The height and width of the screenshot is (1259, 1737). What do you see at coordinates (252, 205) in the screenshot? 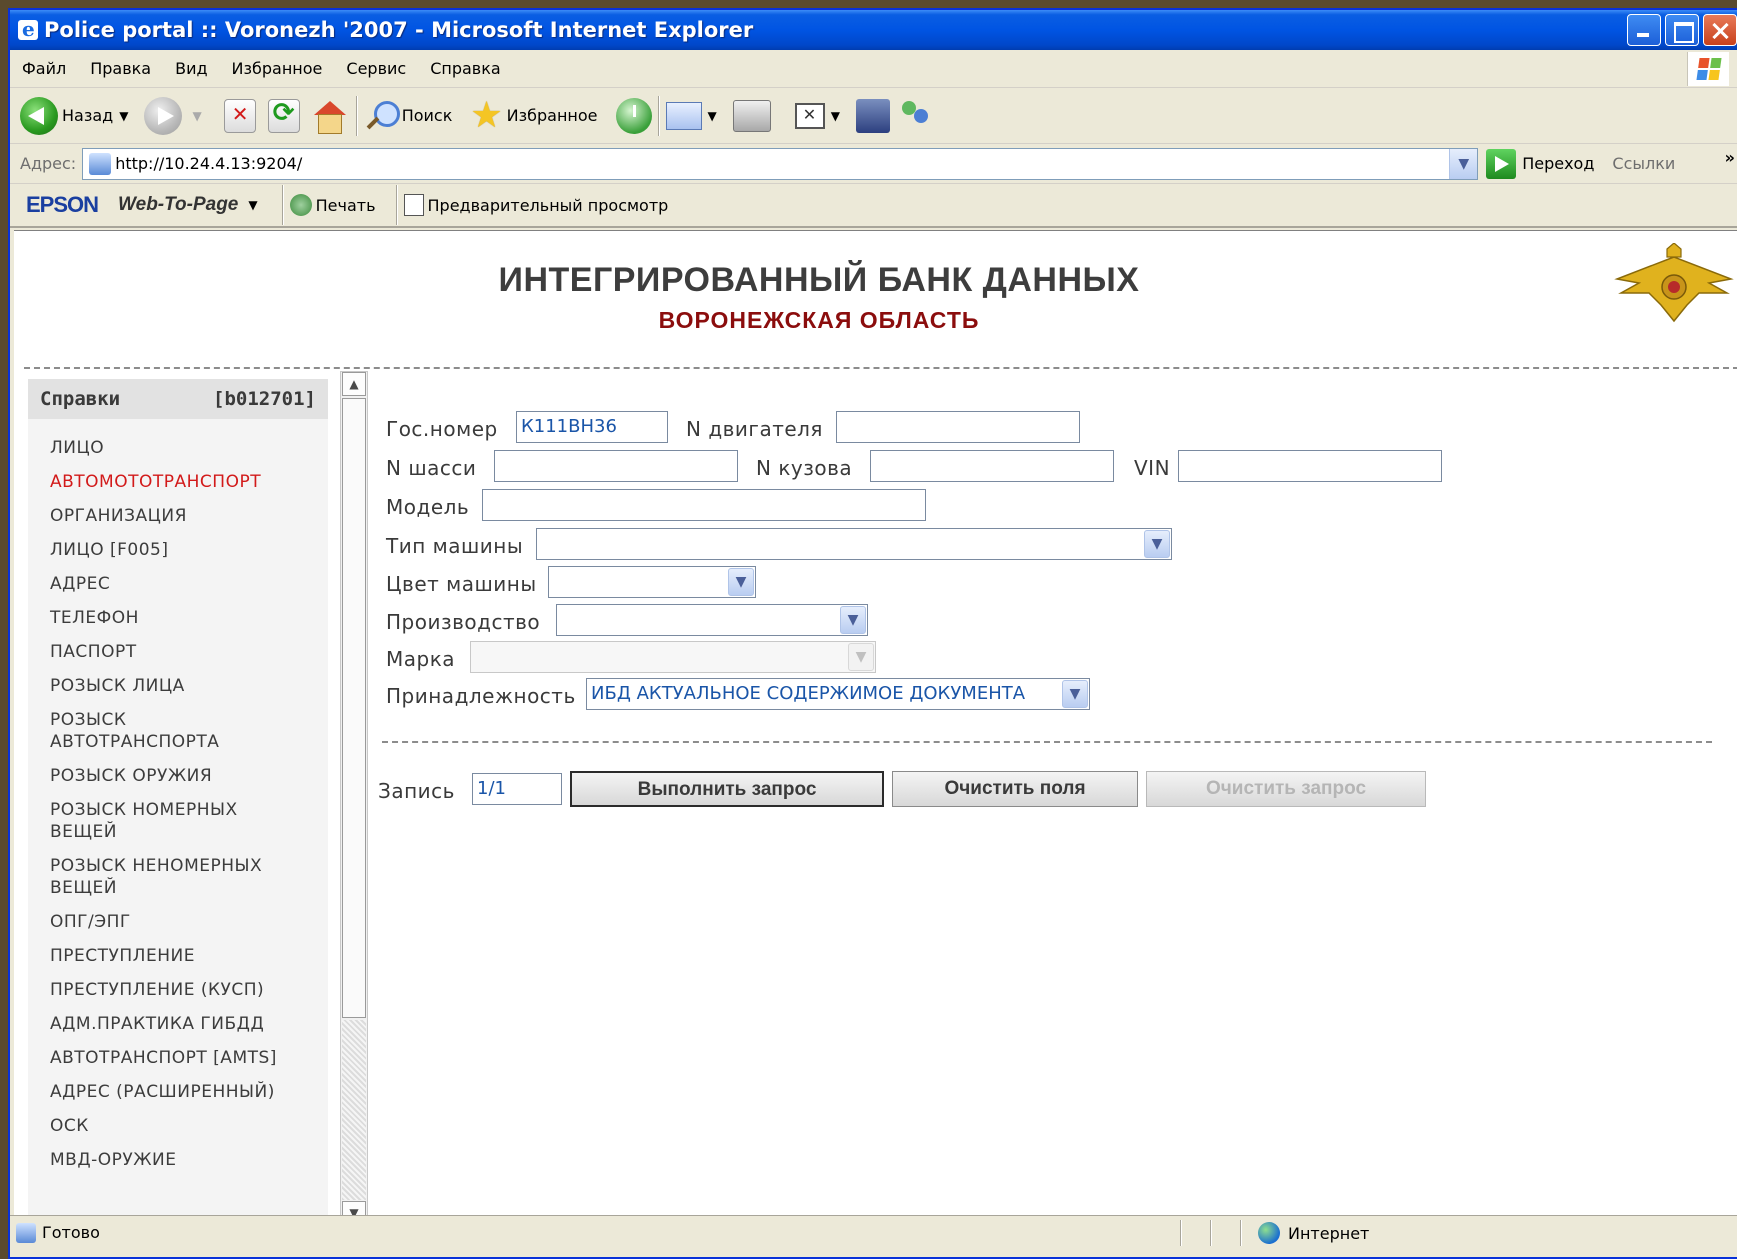
I see `web-to-page-dropdown-icon: ▼` at bounding box center [252, 205].